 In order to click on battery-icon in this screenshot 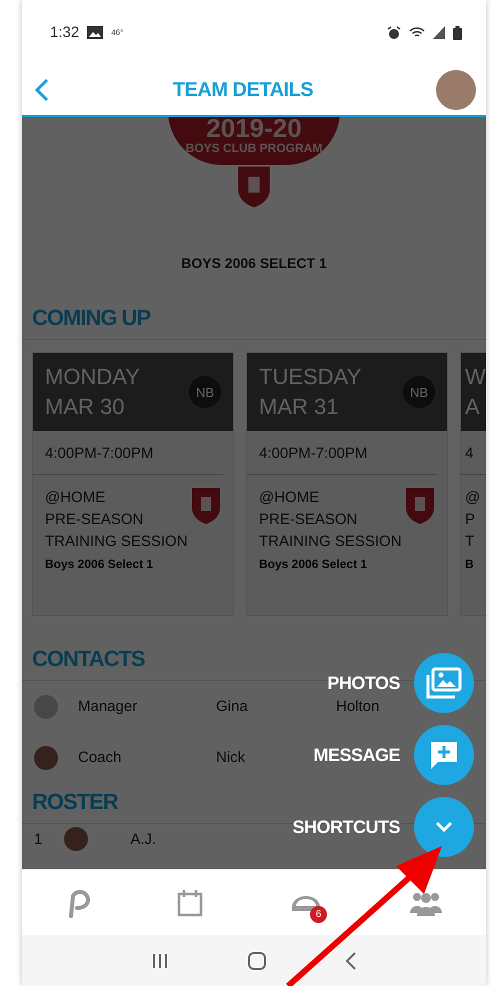, I will do `click(457, 33)`.